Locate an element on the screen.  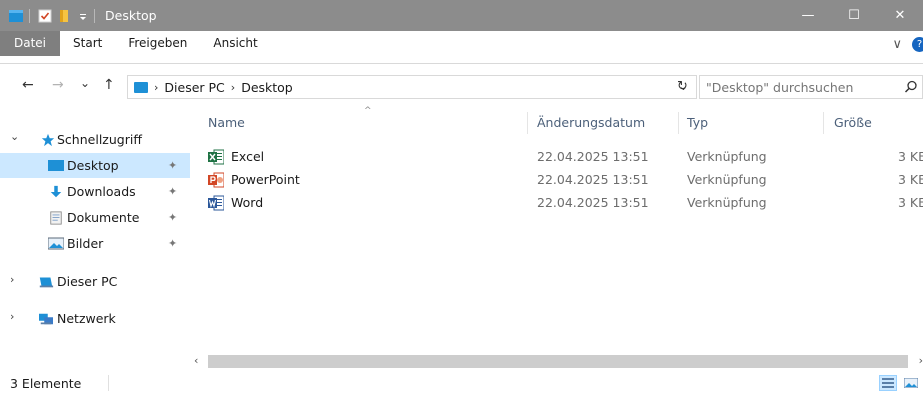
sidebar-label: Dokumente is located at coordinates (103, 217).